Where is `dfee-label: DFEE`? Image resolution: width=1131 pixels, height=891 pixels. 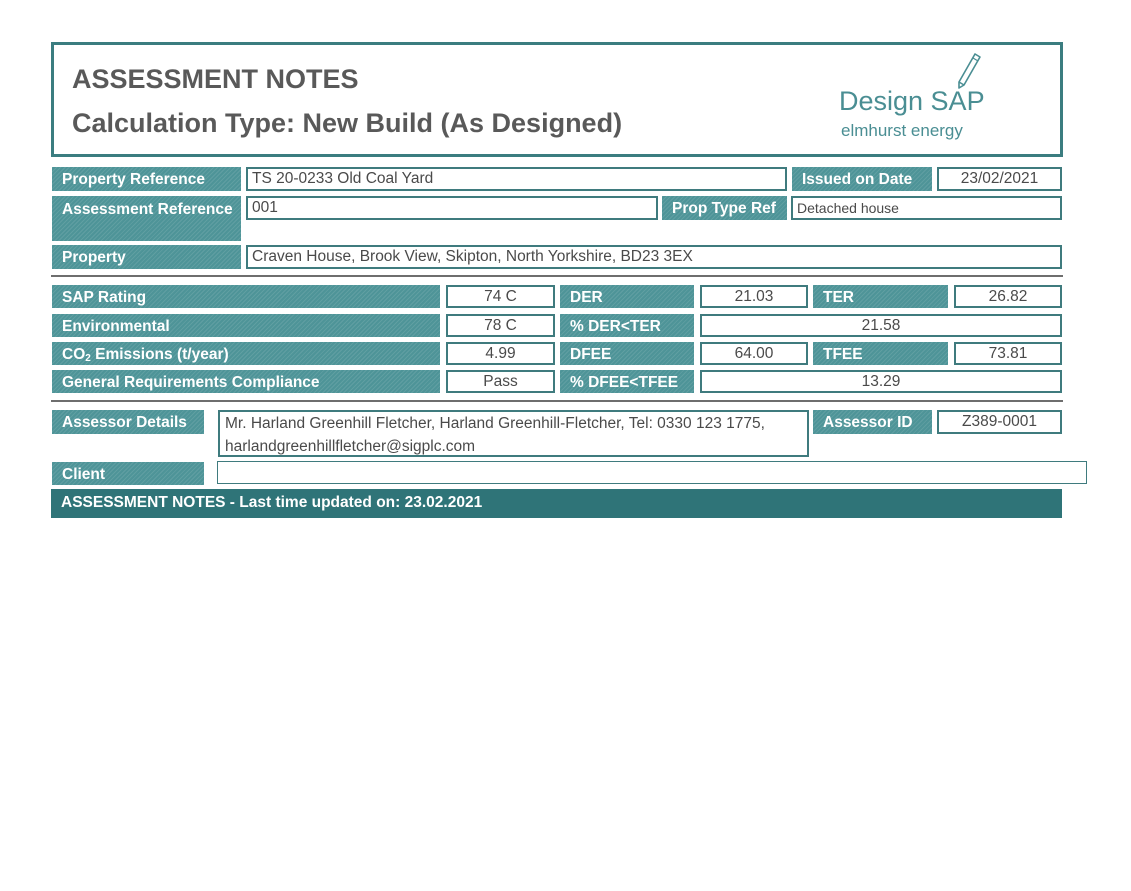 dfee-label: DFEE is located at coordinates (627, 353).